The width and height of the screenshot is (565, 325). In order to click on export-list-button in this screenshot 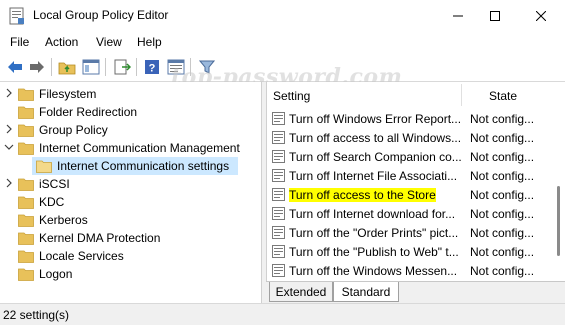, I will do `click(122, 67)`.